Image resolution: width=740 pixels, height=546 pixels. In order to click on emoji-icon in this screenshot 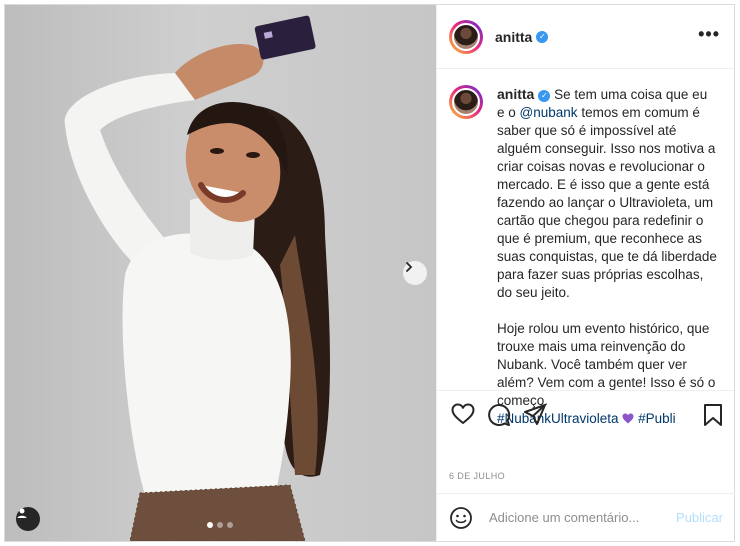, I will do `click(461, 518)`.